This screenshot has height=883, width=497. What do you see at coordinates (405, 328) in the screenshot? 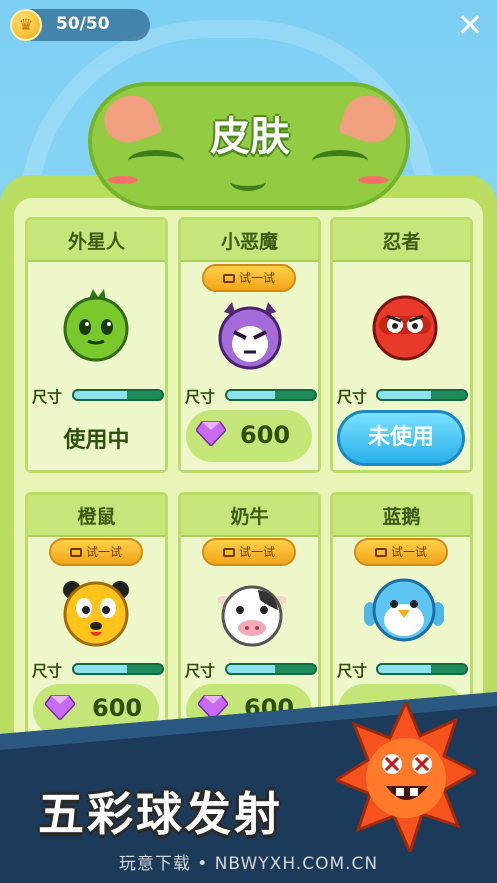
I see `ninja-ball-icon` at bounding box center [405, 328].